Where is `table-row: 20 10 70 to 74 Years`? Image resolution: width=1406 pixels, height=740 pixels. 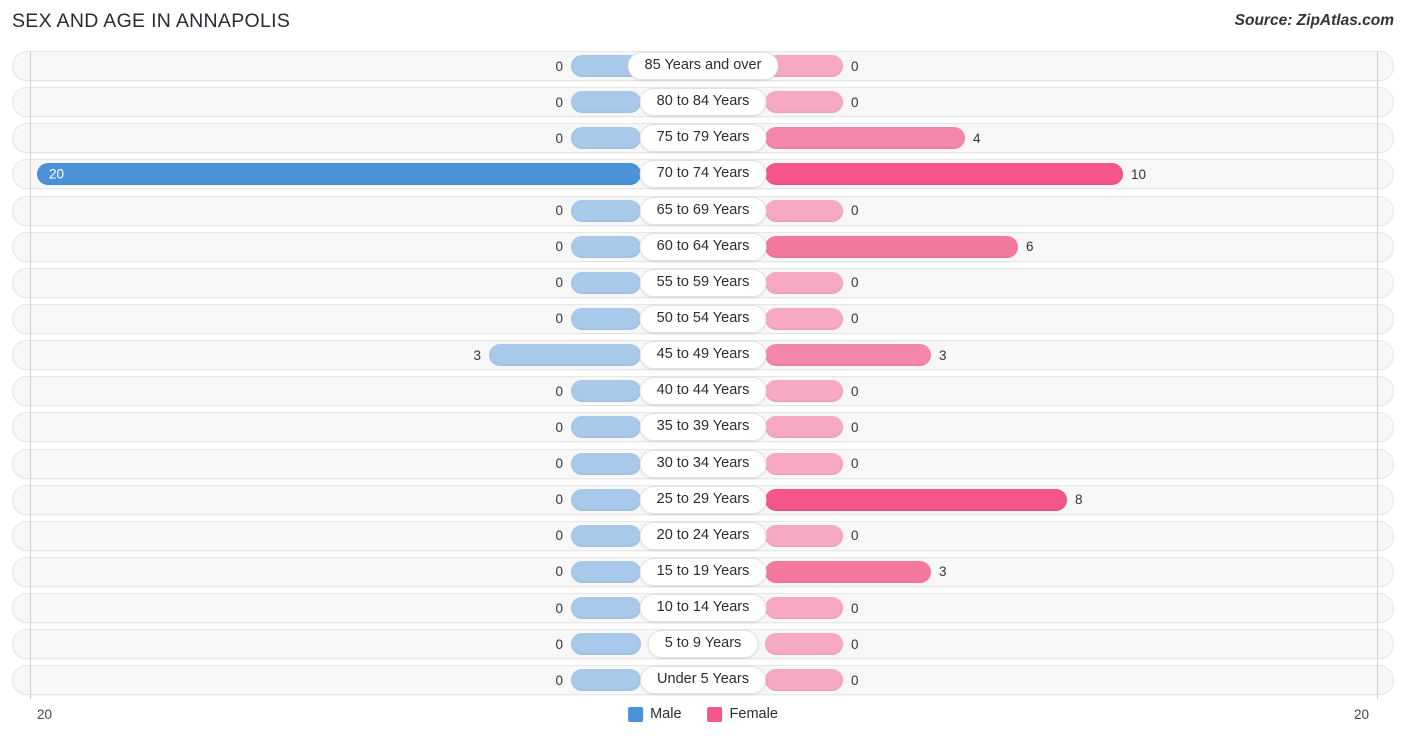
table-row: 20 10 70 to 74 Years is located at coordinates (703, 174).